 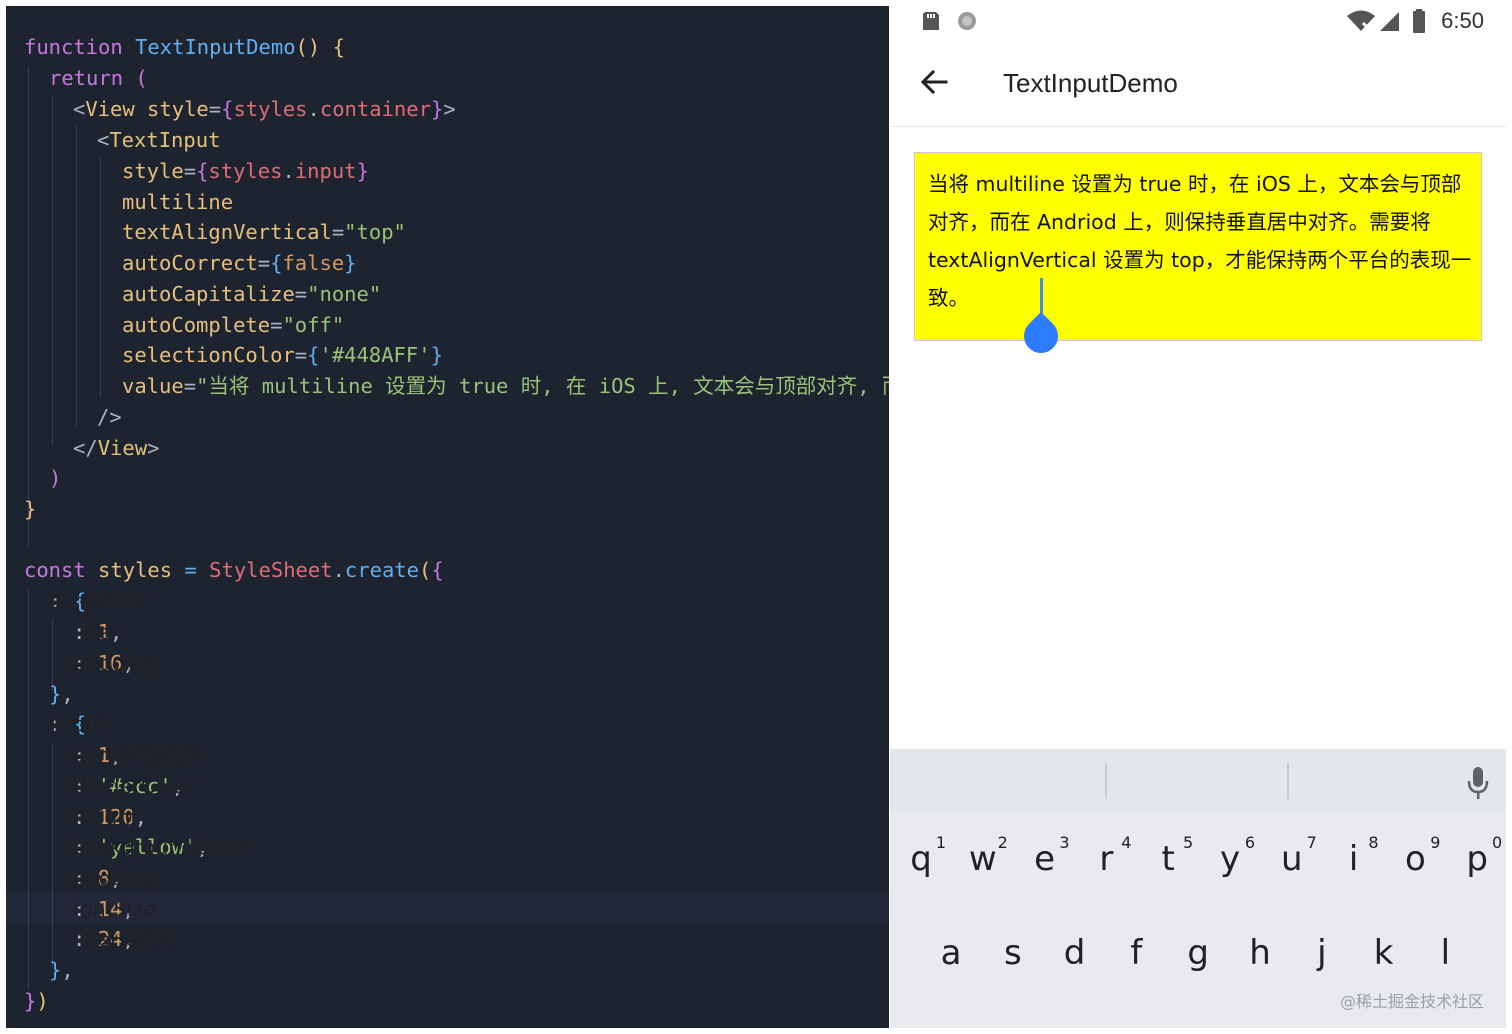 What do you see at coordinates (1478, 783) in the screenshot?
I see `microphone-icon` at bounding box center [1478, 783].